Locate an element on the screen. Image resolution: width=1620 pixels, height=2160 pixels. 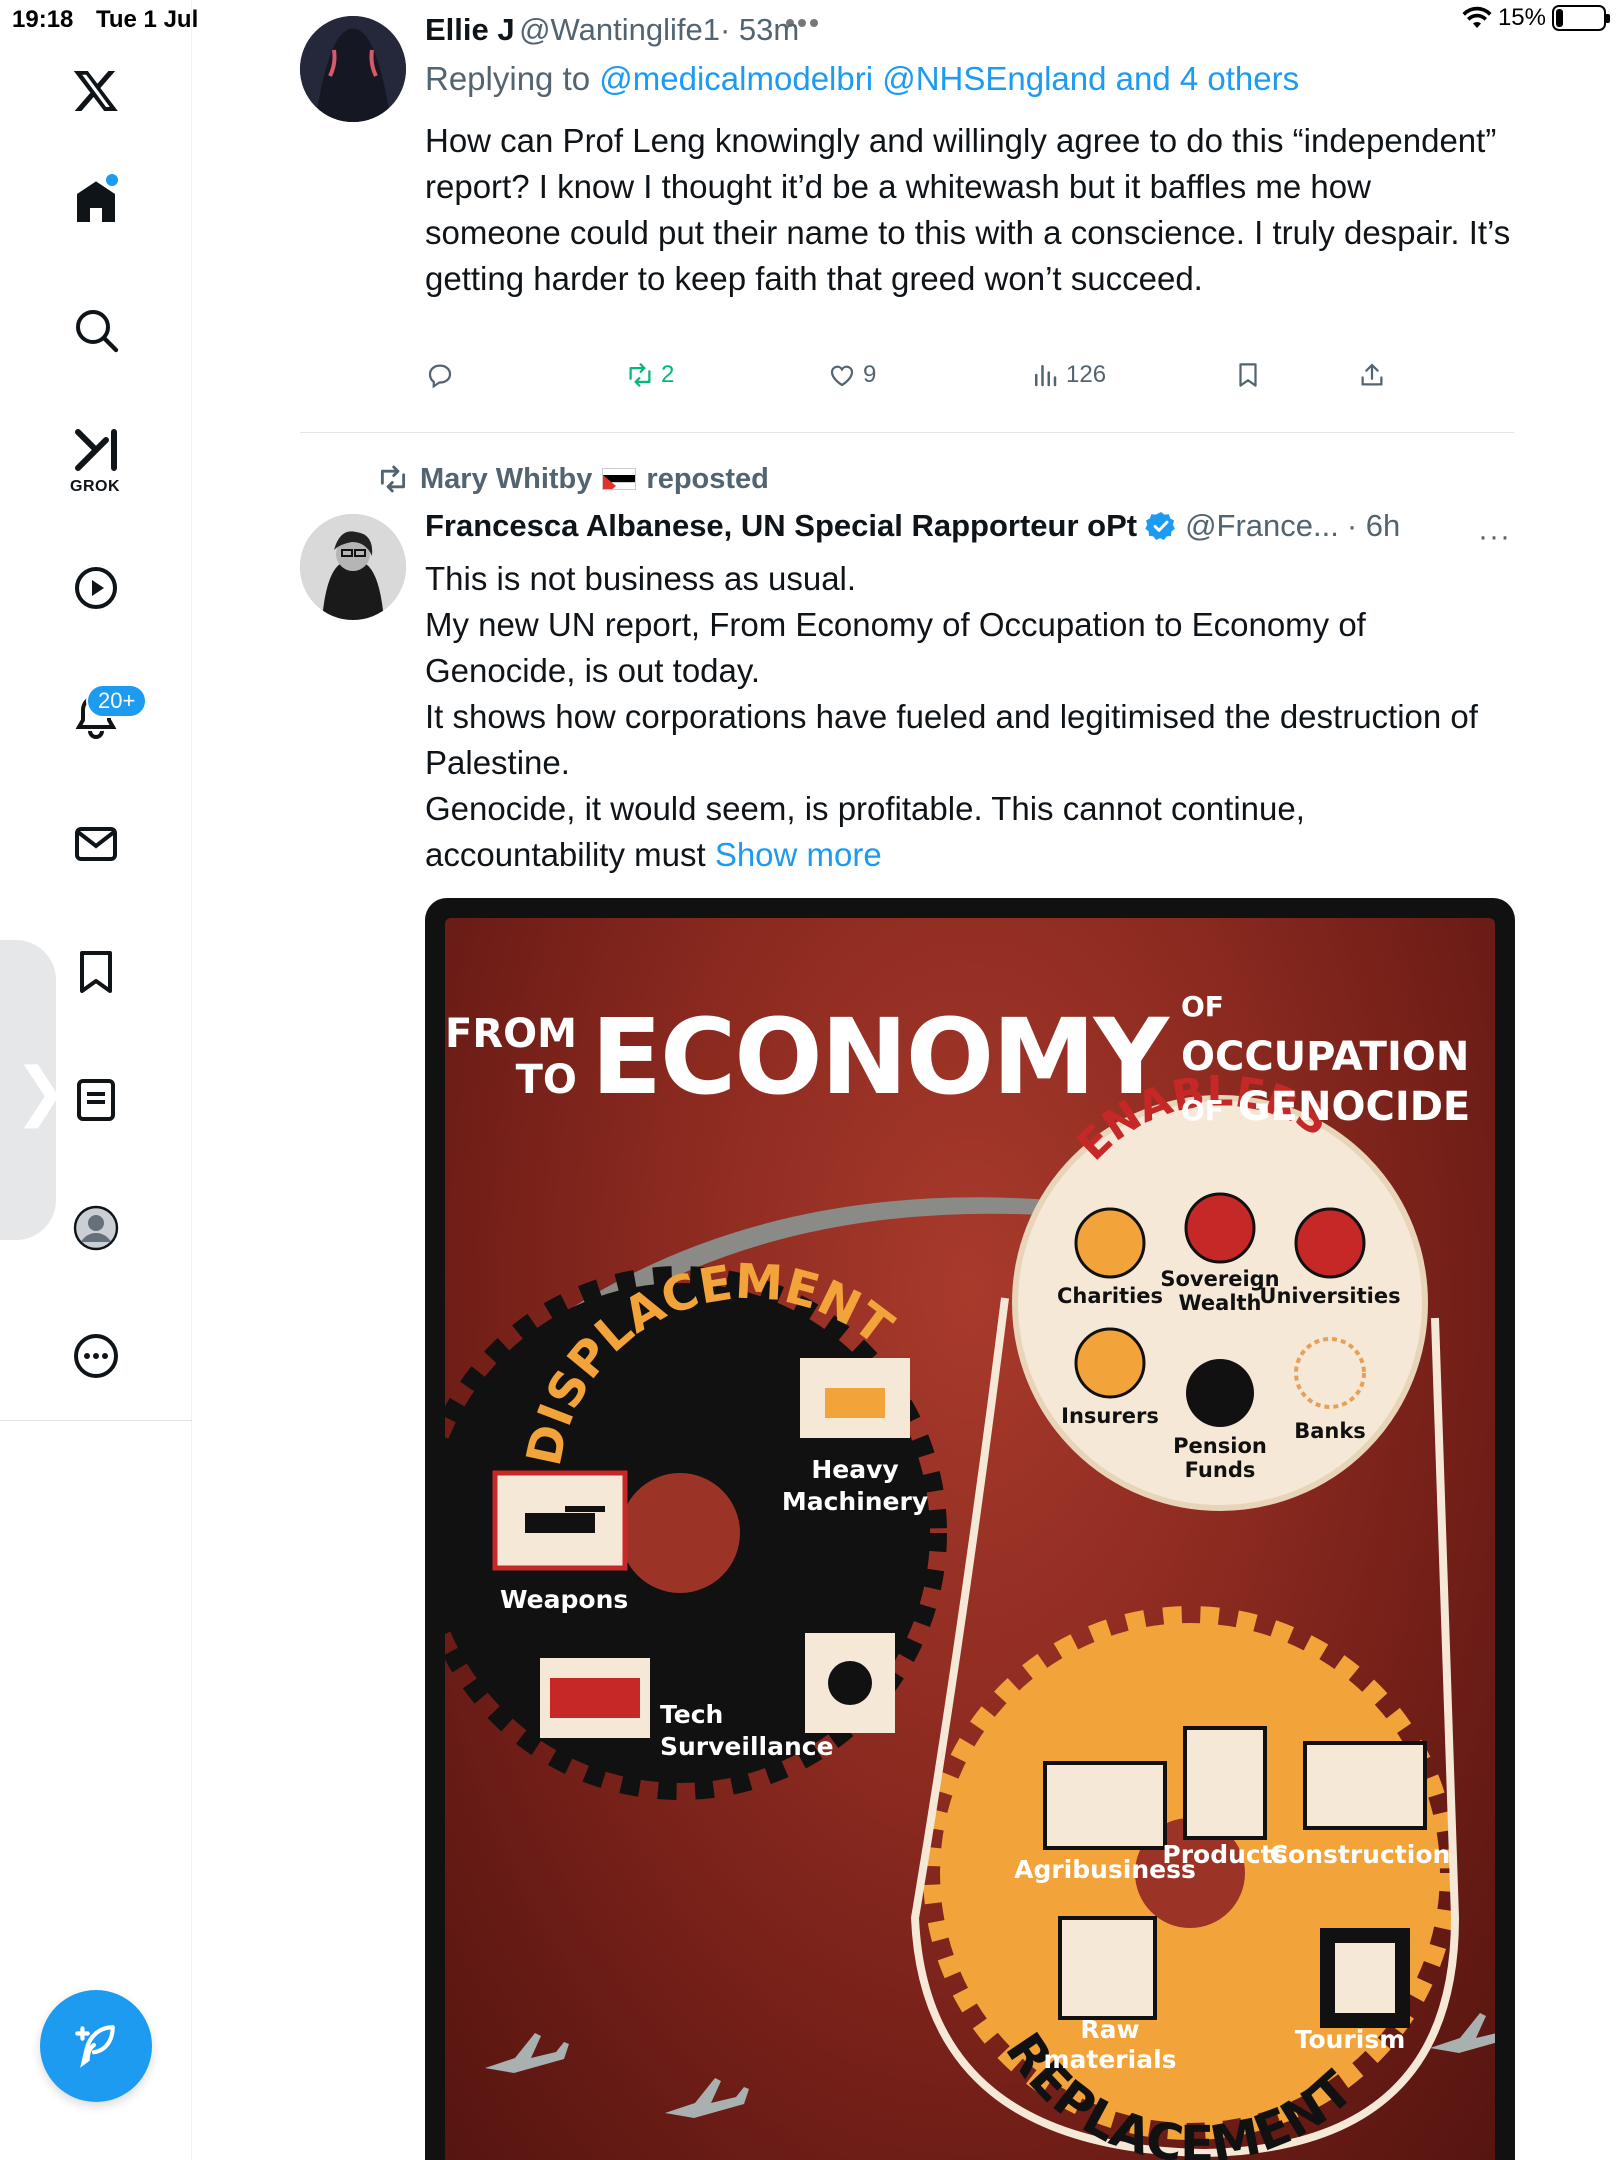
retweet-button: 2 is located at coordinates (649, 375).